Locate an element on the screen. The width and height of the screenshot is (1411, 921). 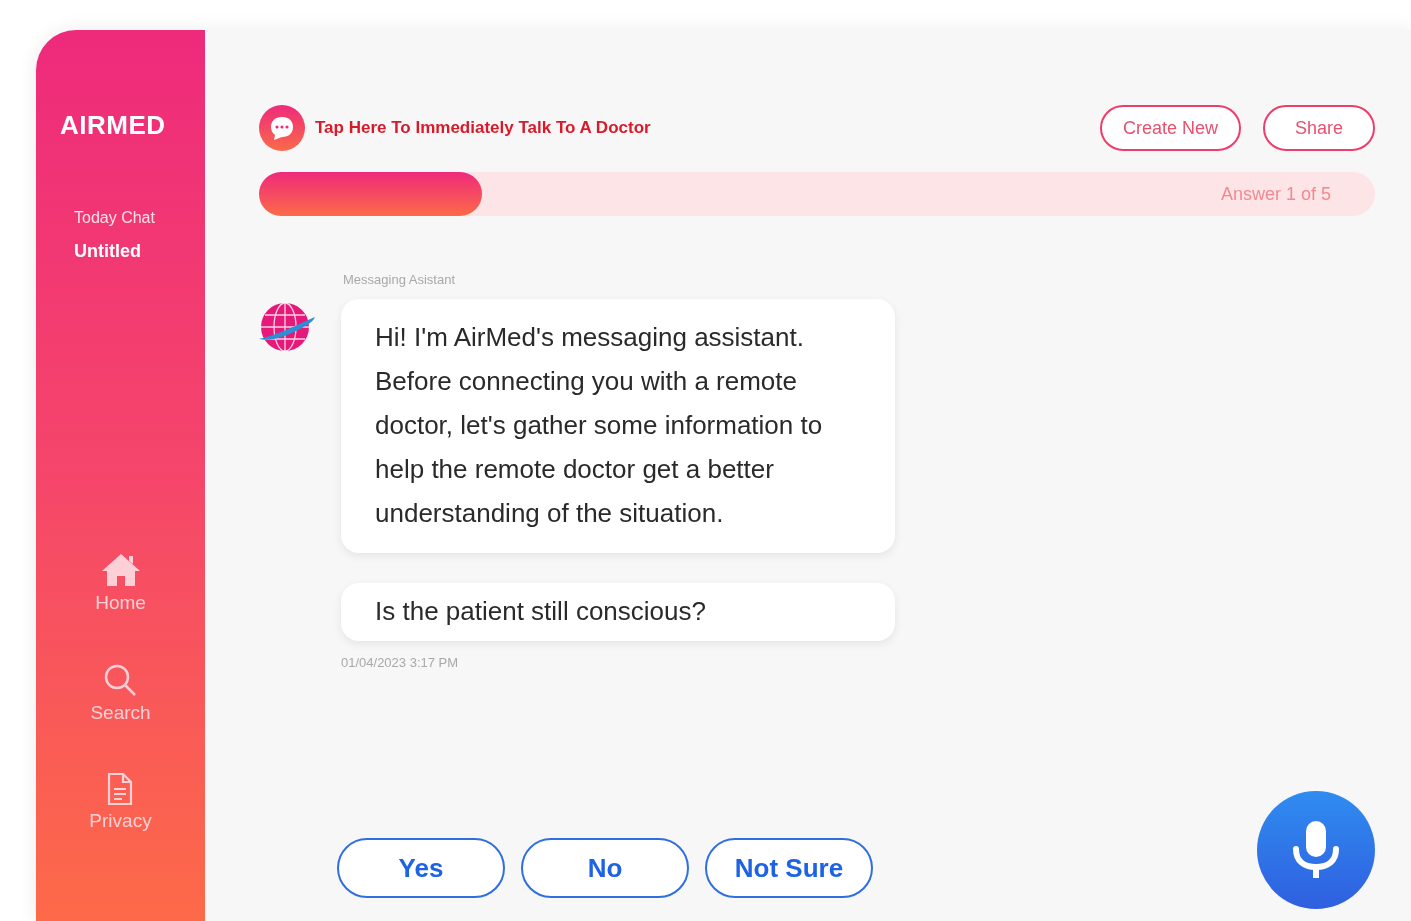
outline-button: Share is located at coordinates (1318, 128).